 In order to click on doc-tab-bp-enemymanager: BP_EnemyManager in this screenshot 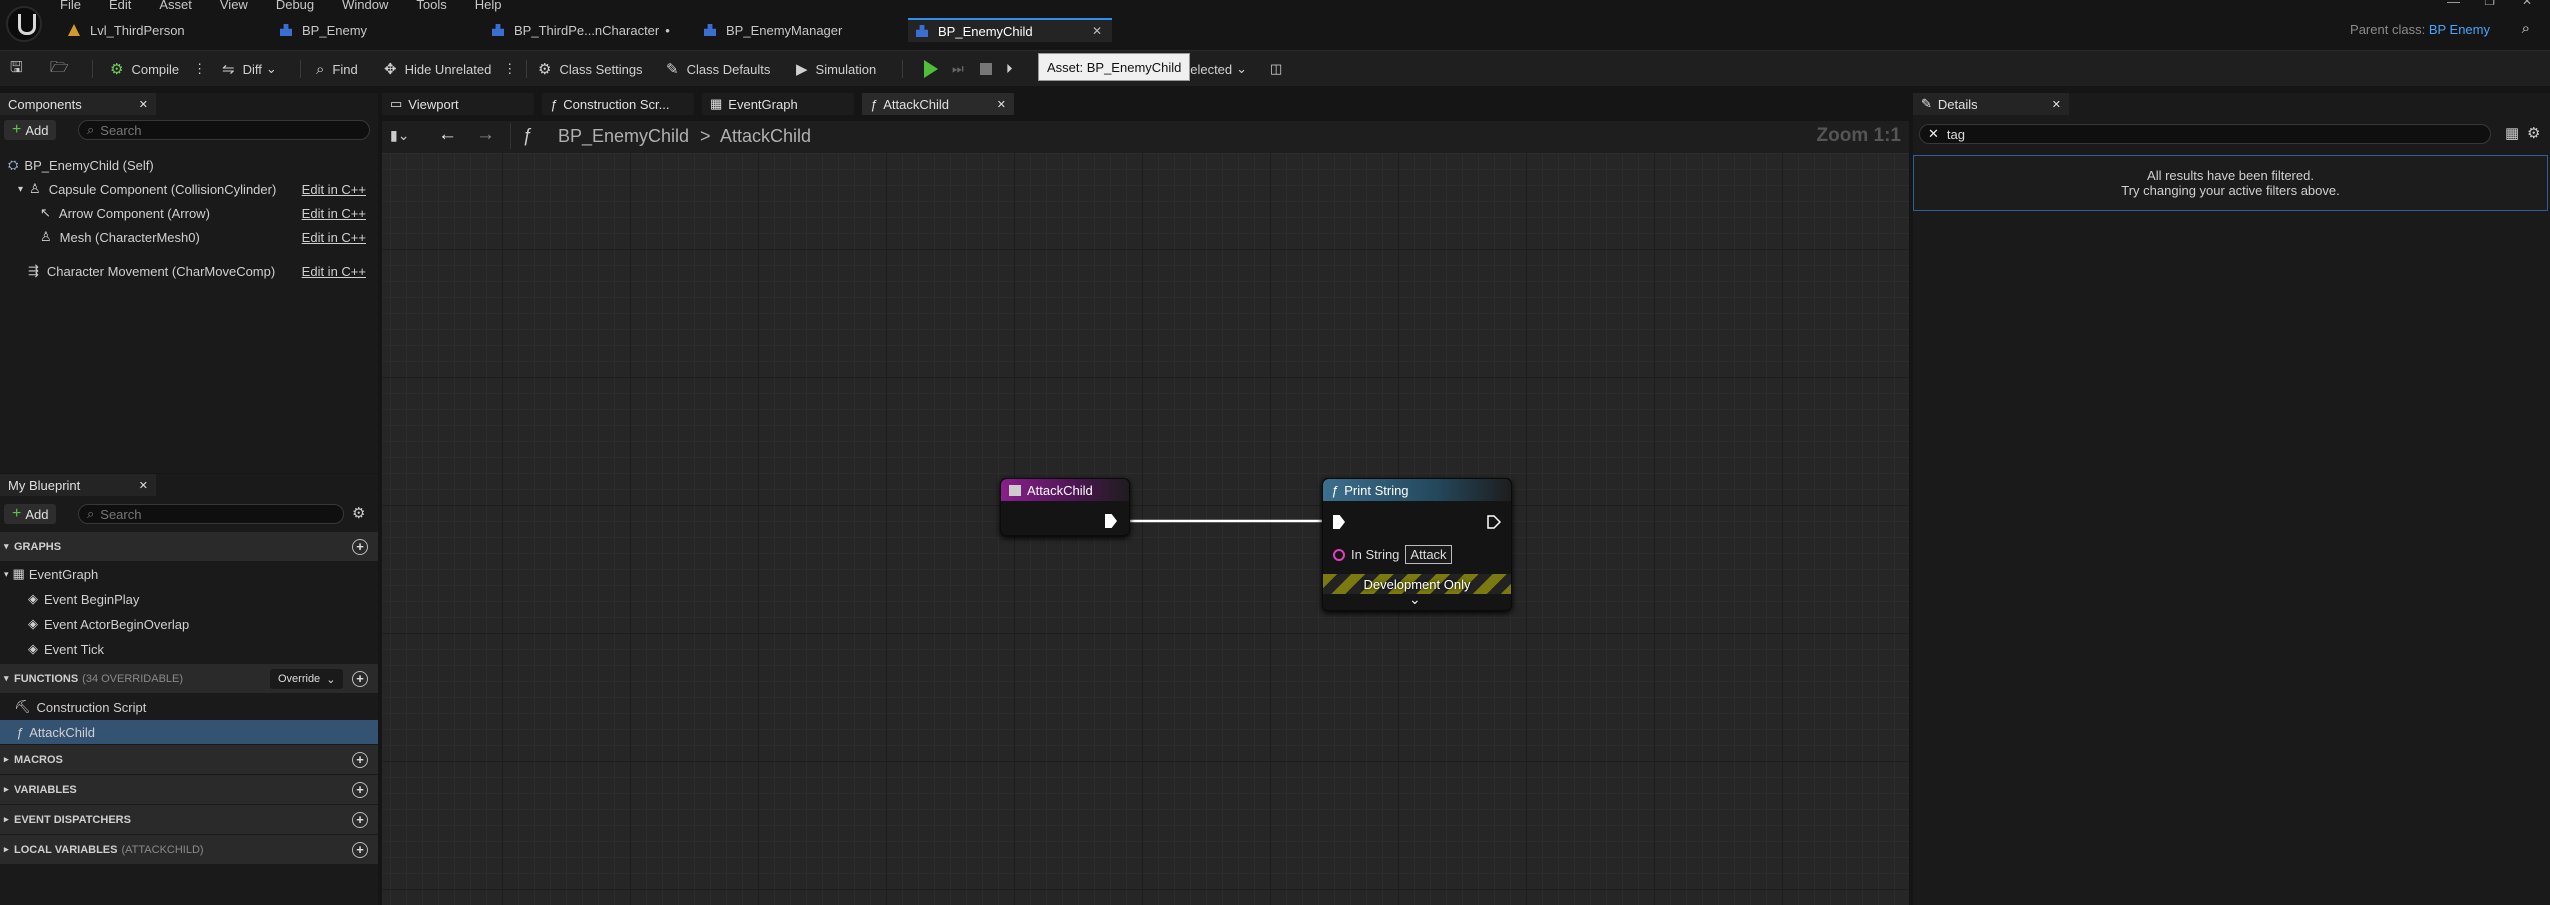, I will do `click(796, 30)`.